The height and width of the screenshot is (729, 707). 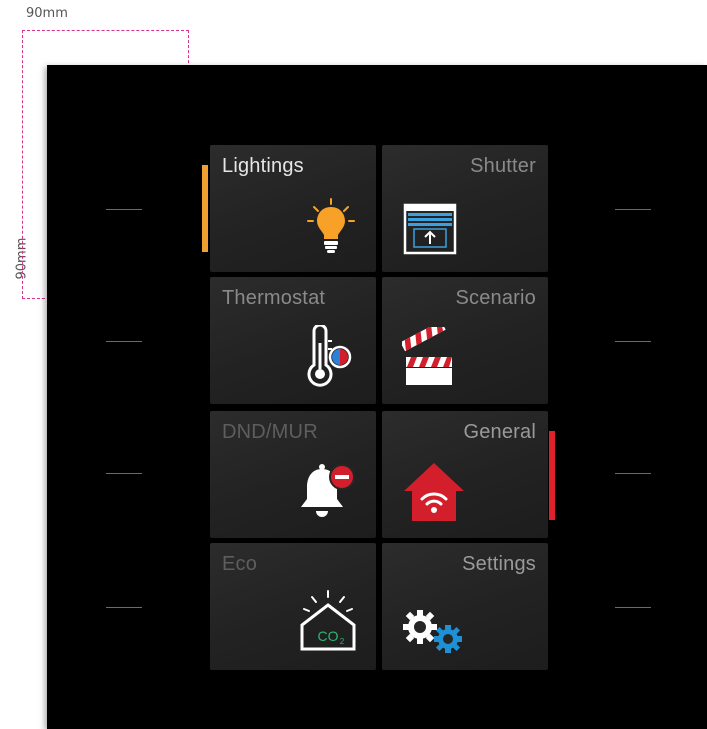 I want to click on tile-general-label: General, so click(x=499, y=432).